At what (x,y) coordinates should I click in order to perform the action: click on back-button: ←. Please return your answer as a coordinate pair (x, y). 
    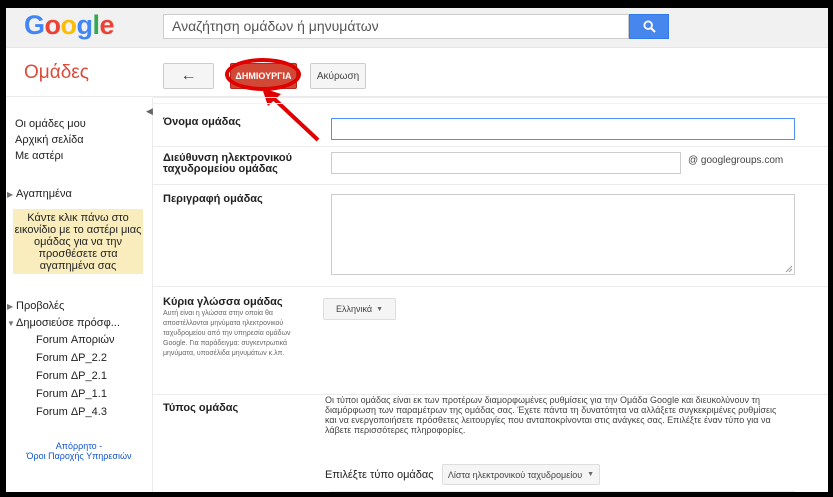
    Looking at the image, I should click on (188, 76).